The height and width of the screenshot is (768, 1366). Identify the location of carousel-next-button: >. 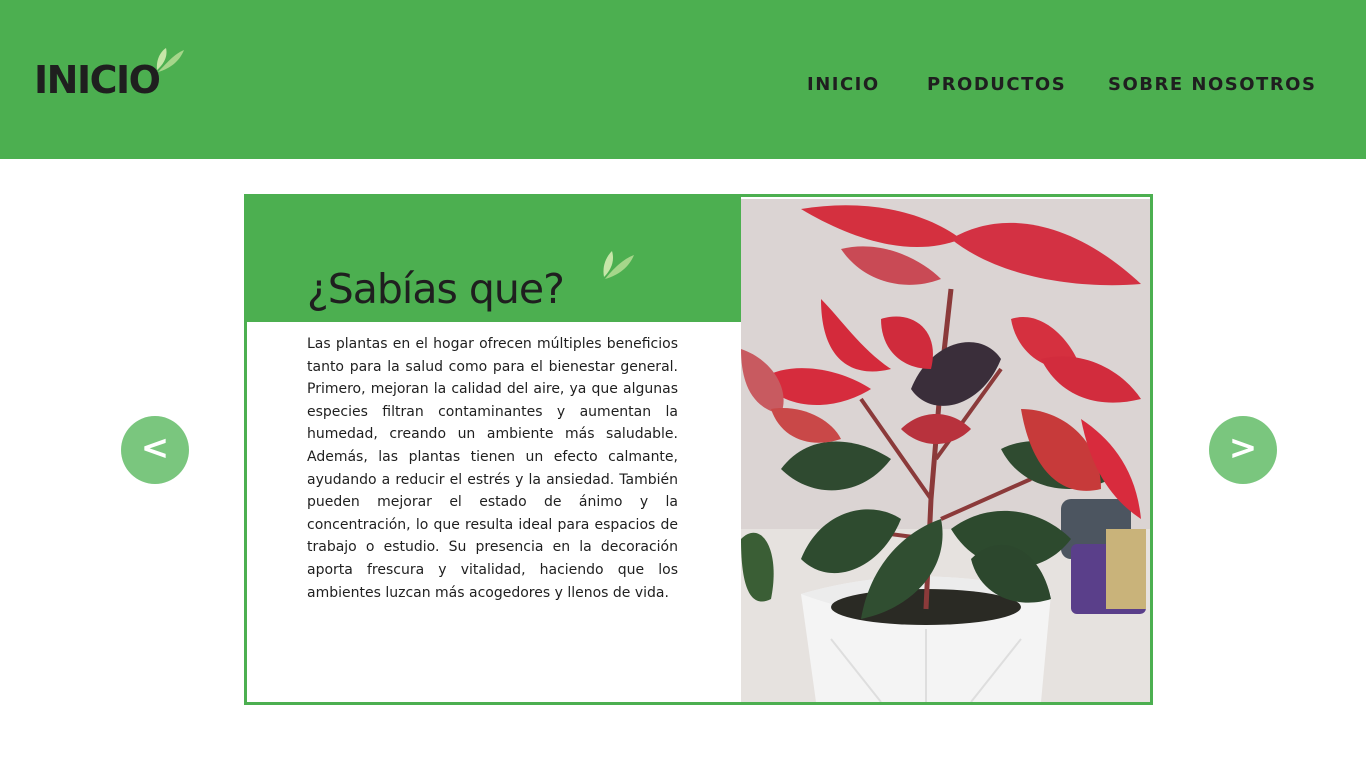
(1243, 450).